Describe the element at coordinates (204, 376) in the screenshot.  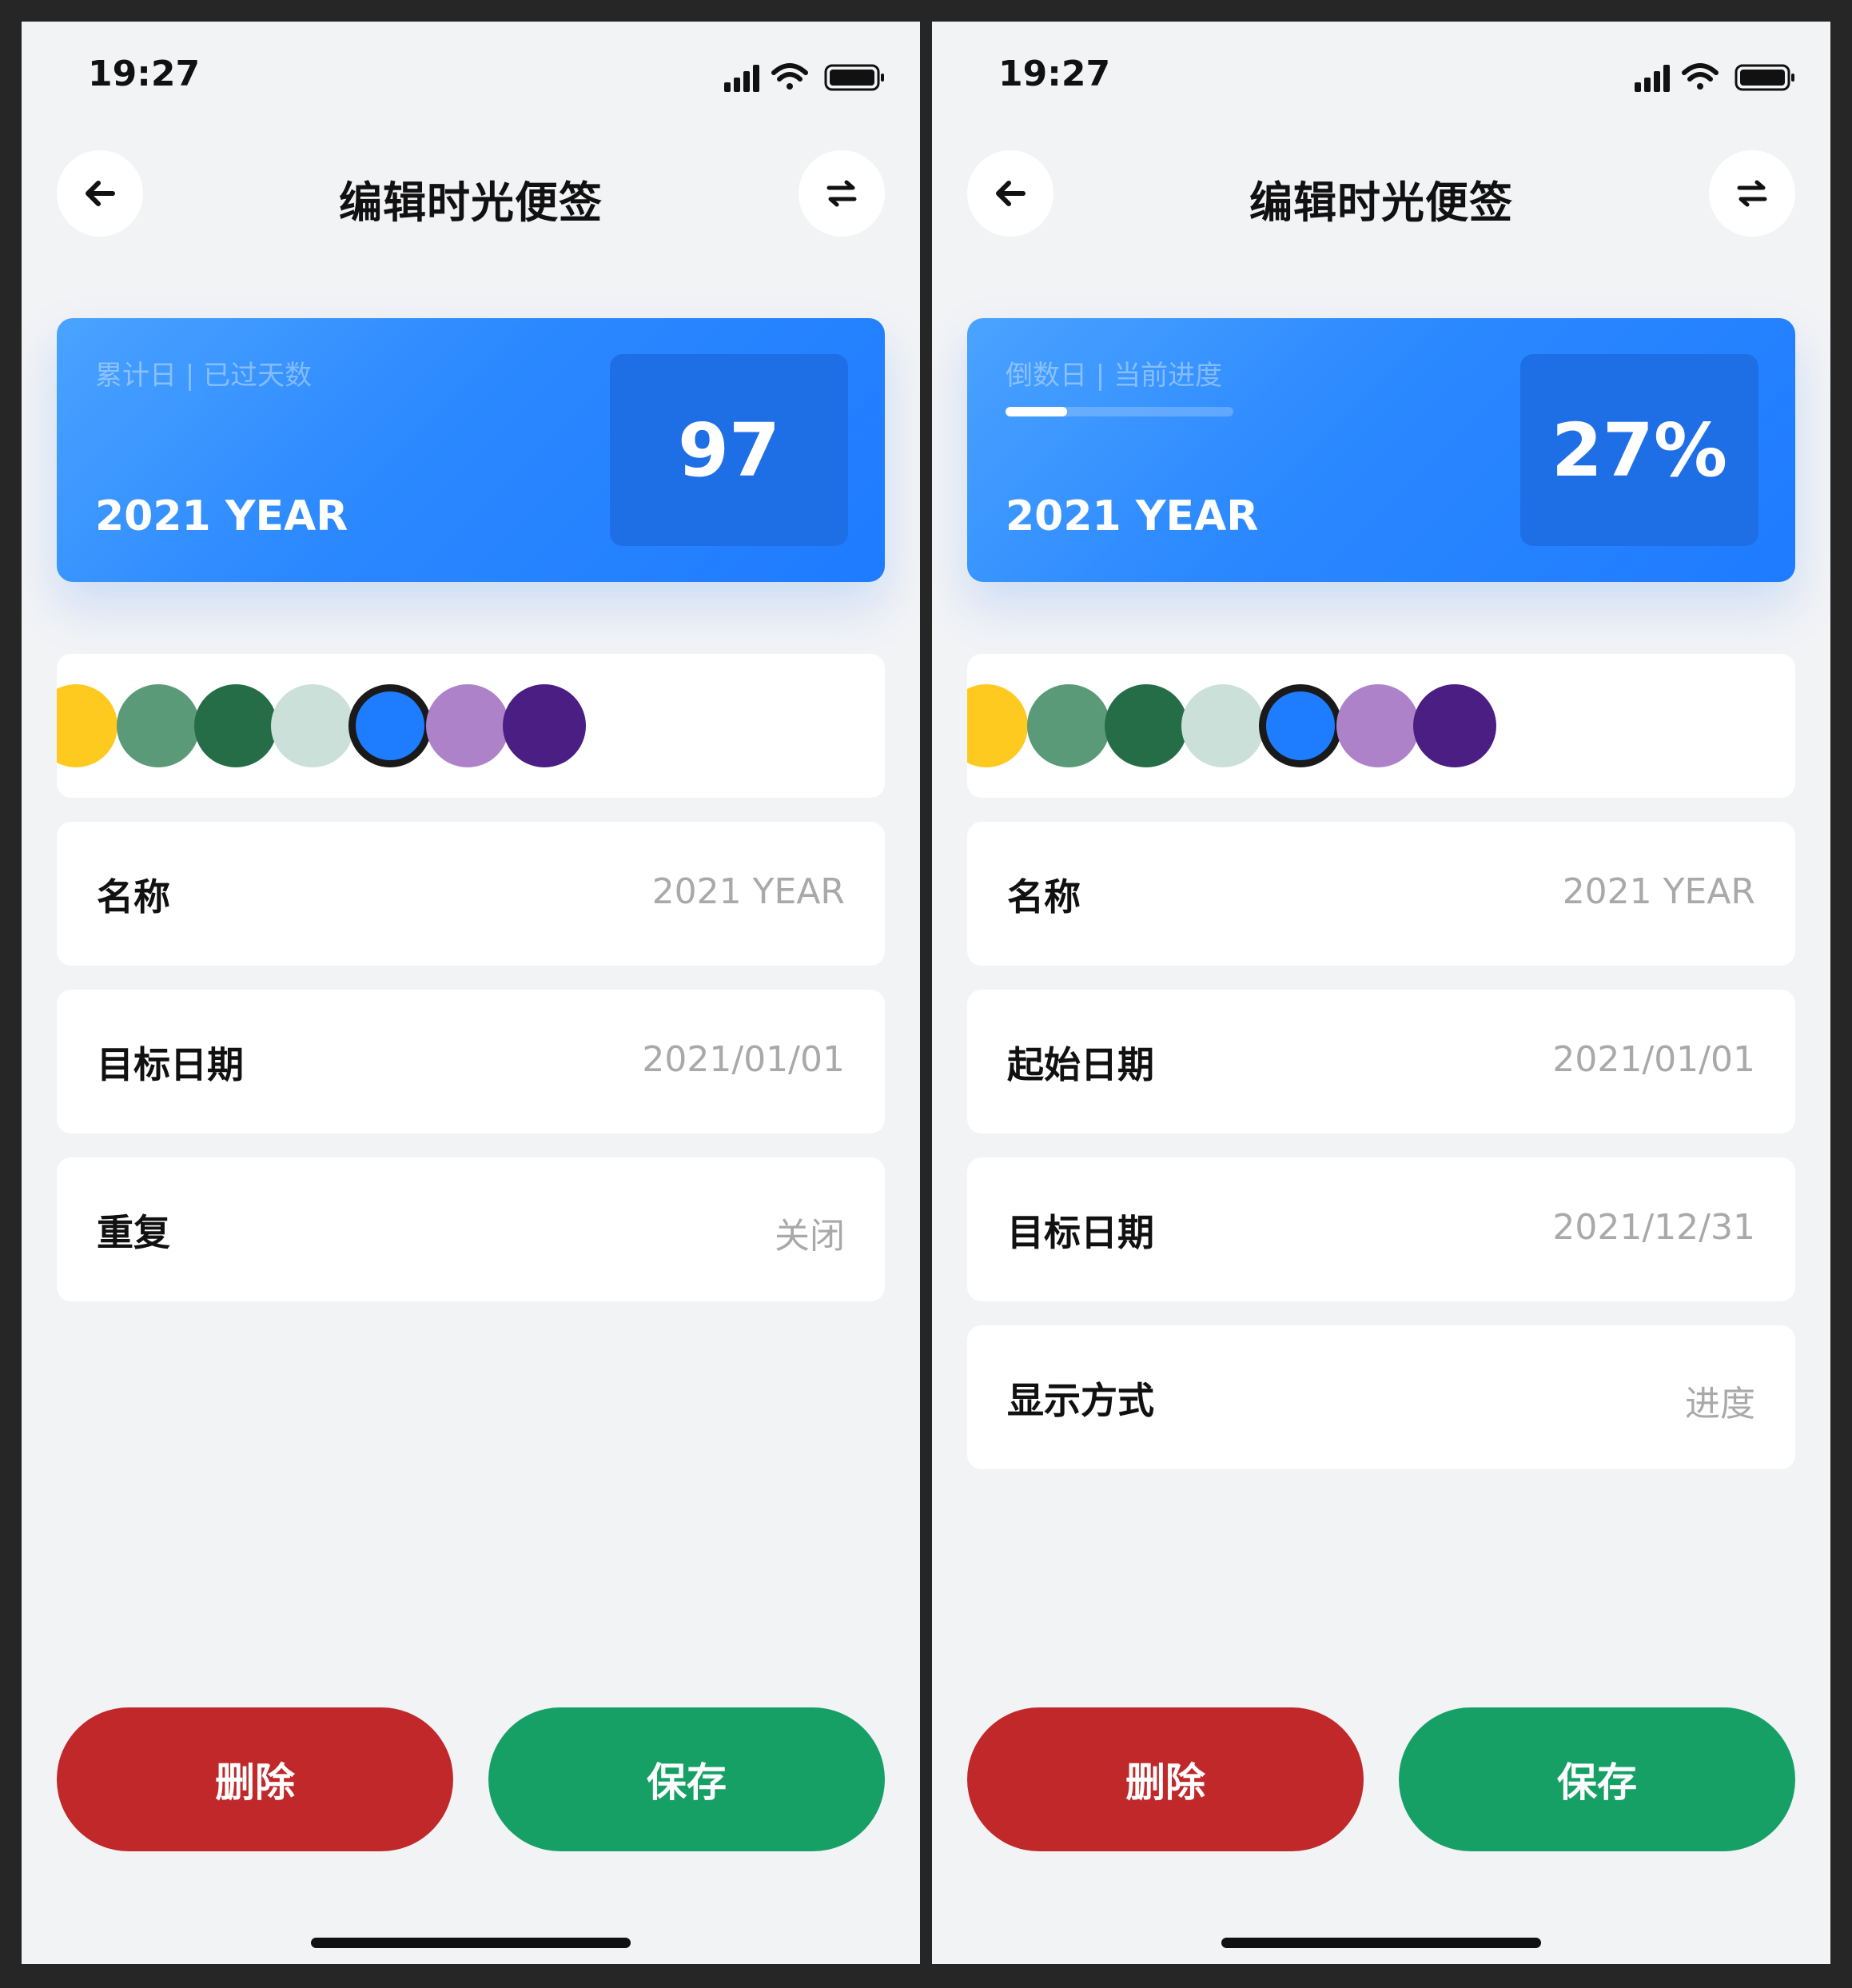
I see `card-type-label: 累计日 | 已过天数` at that location.